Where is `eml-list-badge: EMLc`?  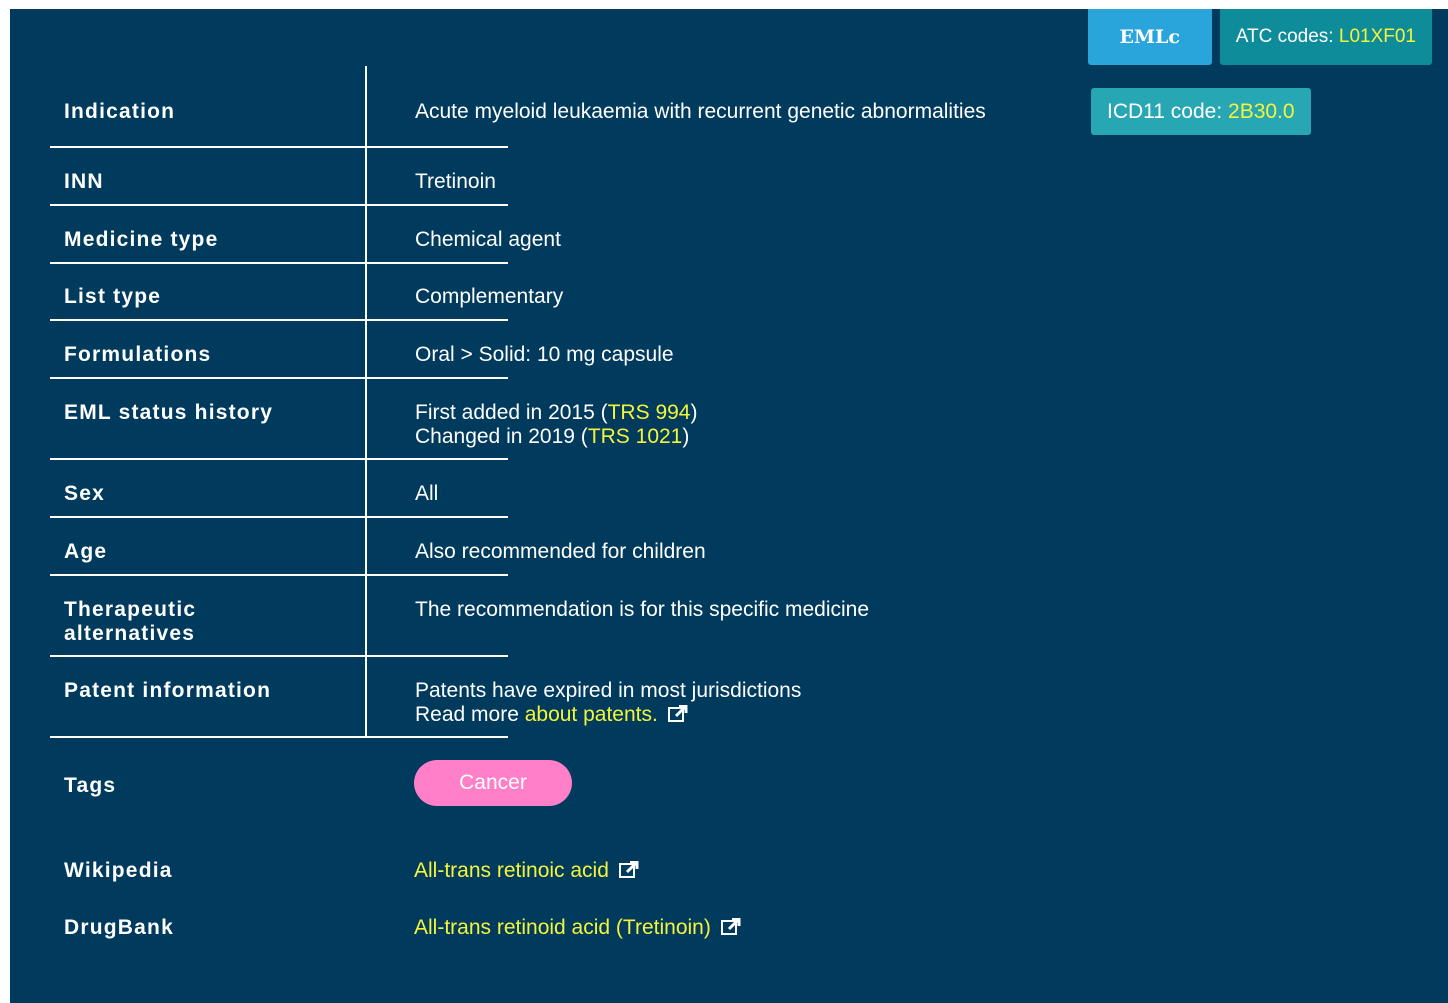
eml-list-badge: EMLc is located at coordinates (1149, 37).